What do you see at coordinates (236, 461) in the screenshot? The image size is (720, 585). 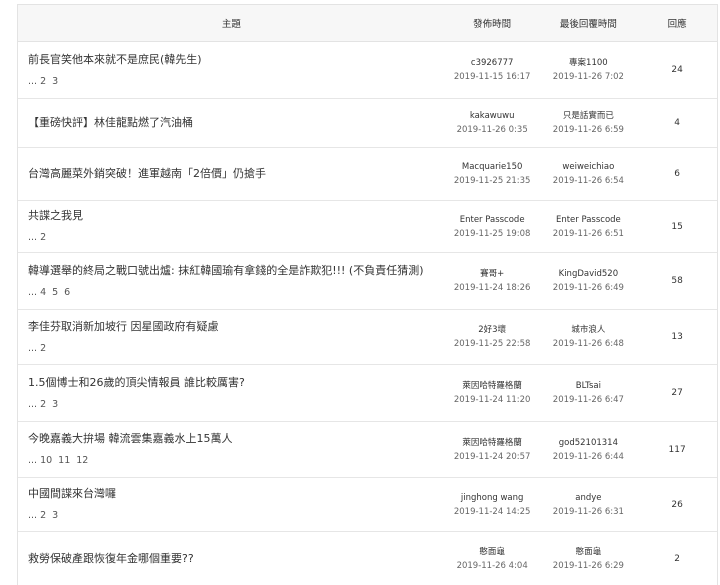 I see `page-links: ... 10 11 12` at bounding box center [236, 461].